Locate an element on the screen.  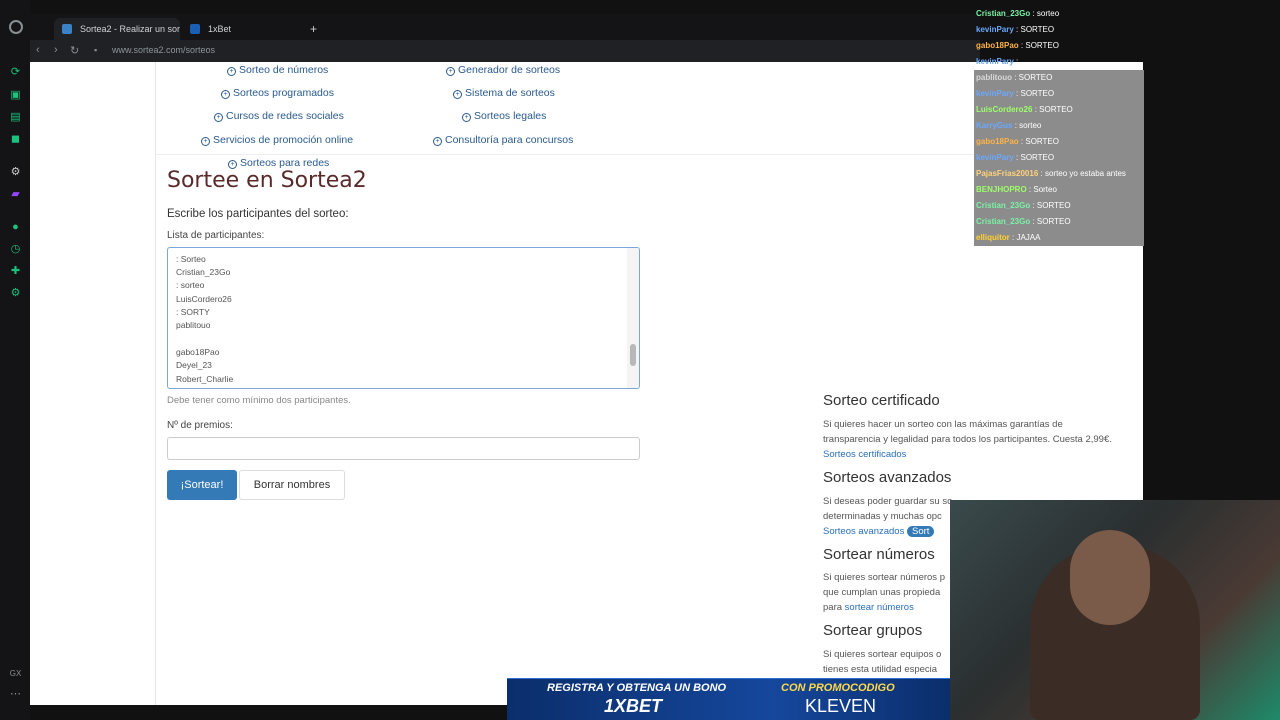
banner-line-left: REGISTRA Y OBTENGA UN BONO is located at coordinates (637, 688).